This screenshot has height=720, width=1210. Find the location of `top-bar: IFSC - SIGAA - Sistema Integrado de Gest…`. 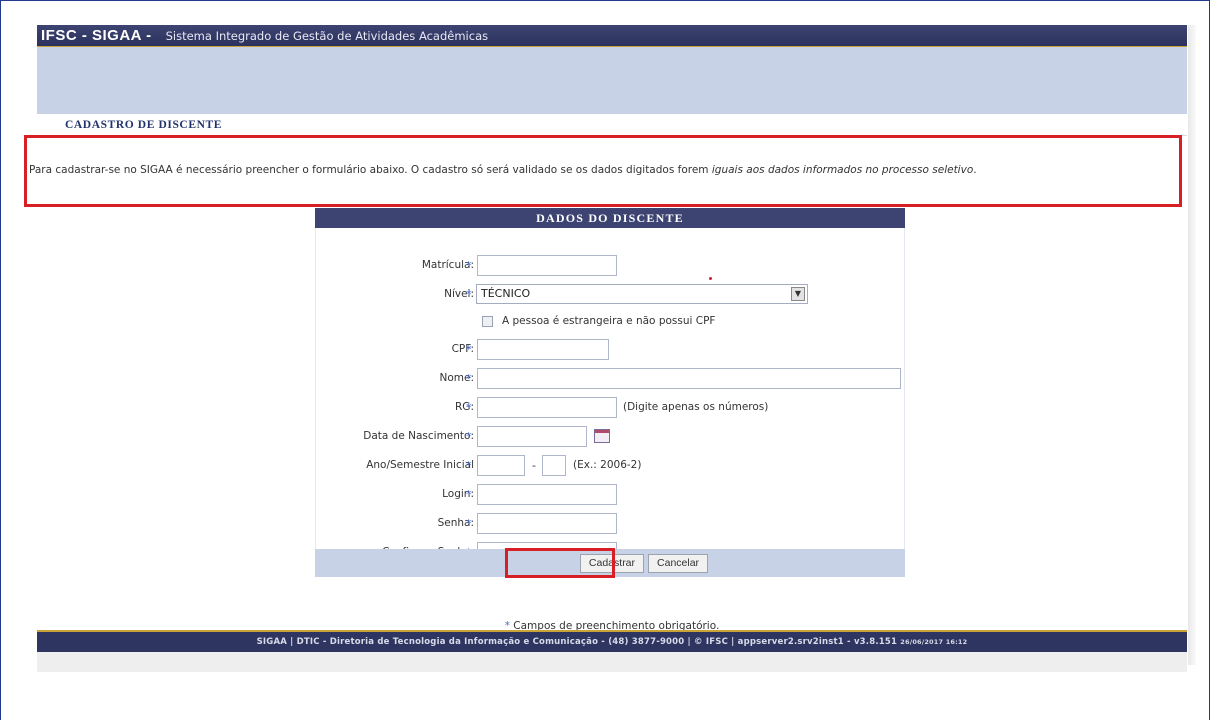

top-bar: IFSC - SIGAA - Sistema Integrado de Gest… is located at coordinates (612, 36).